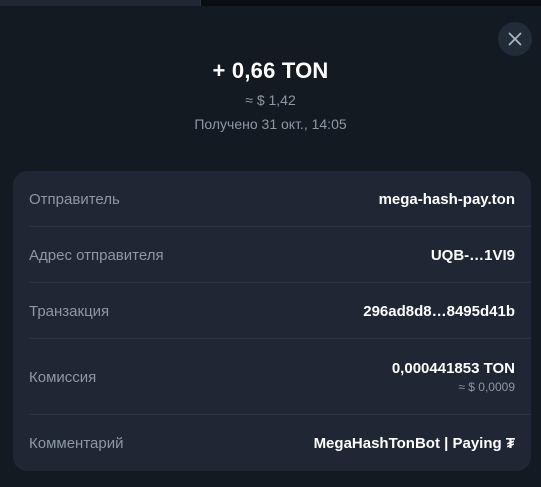  What do you see at coordinates (63, 377) in the screenshot?
I see `fee-label: Комиссия` at bounding box center [63, 377].